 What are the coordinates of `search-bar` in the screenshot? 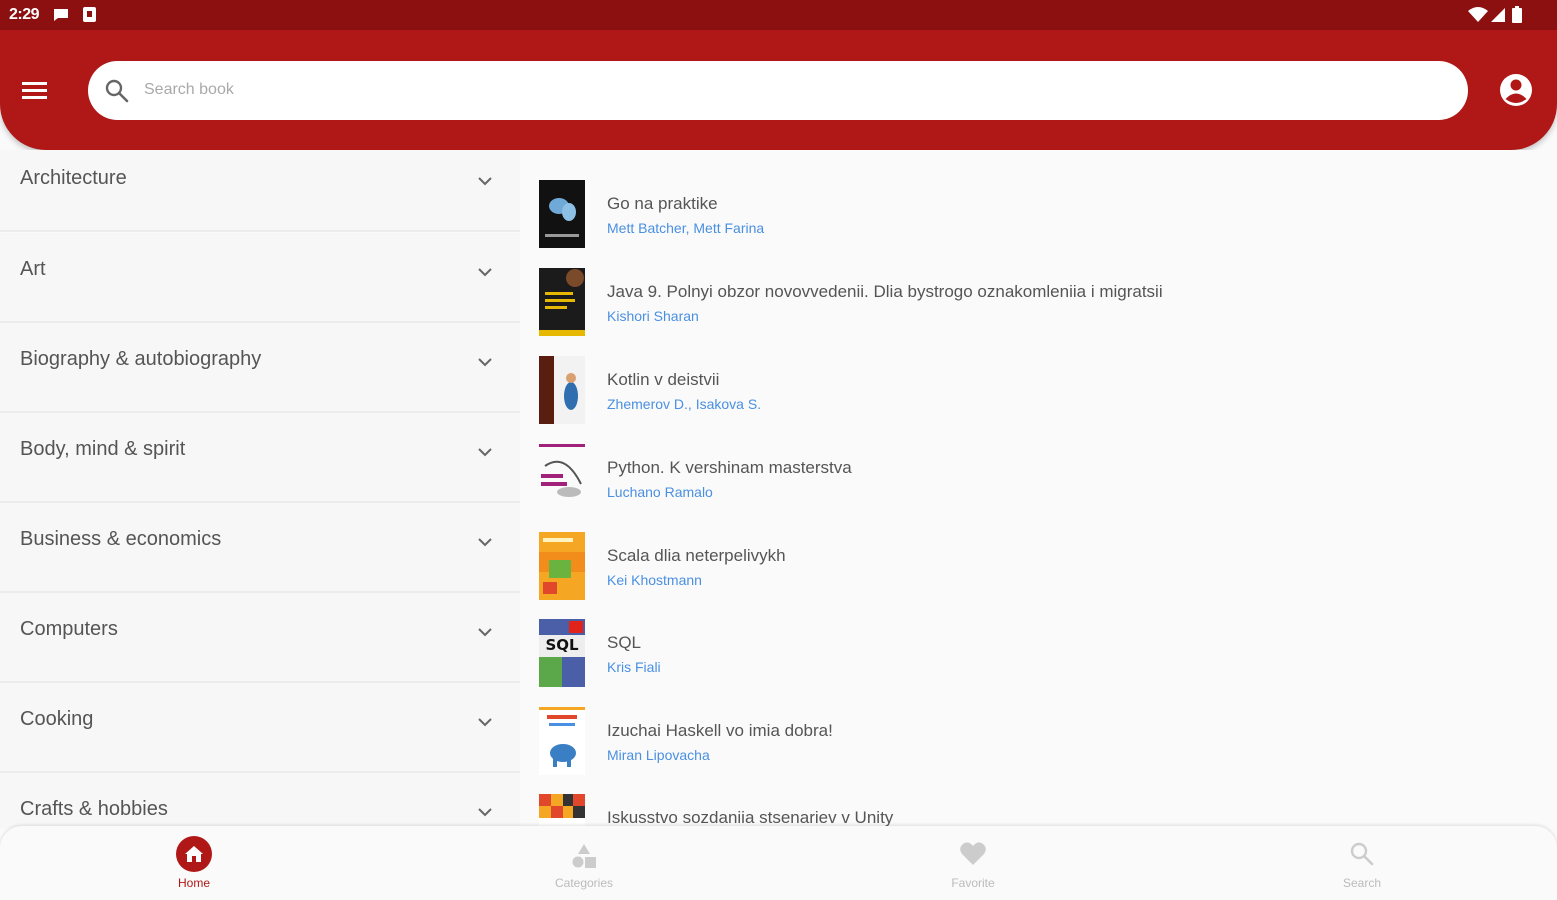 It's located at (778, 90).